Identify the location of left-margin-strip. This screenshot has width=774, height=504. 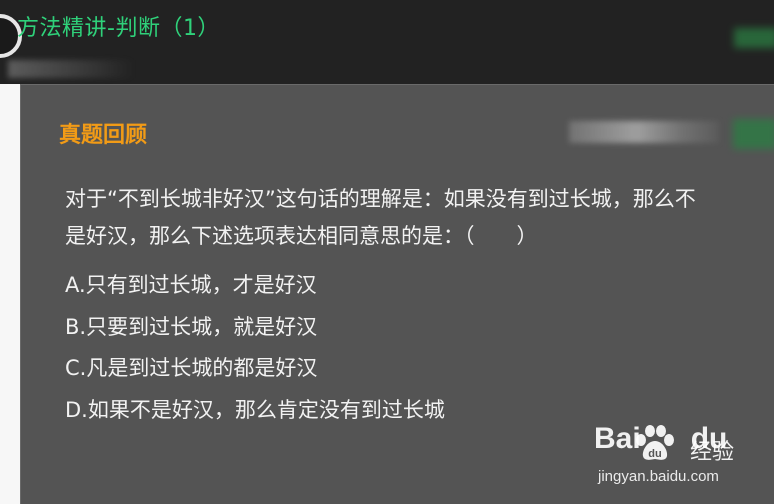
(10, 294).